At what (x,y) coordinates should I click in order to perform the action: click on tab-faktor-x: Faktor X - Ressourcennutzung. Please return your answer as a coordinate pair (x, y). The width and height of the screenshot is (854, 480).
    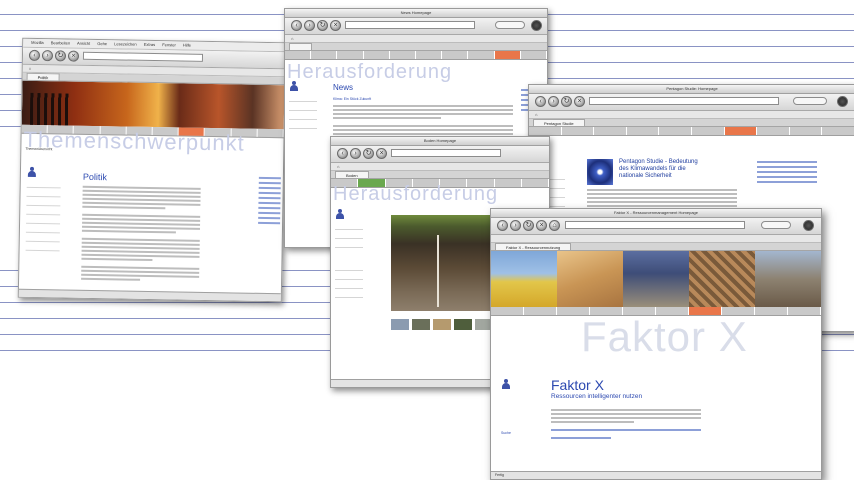
    Looking at the image, I should click on (533, 246).